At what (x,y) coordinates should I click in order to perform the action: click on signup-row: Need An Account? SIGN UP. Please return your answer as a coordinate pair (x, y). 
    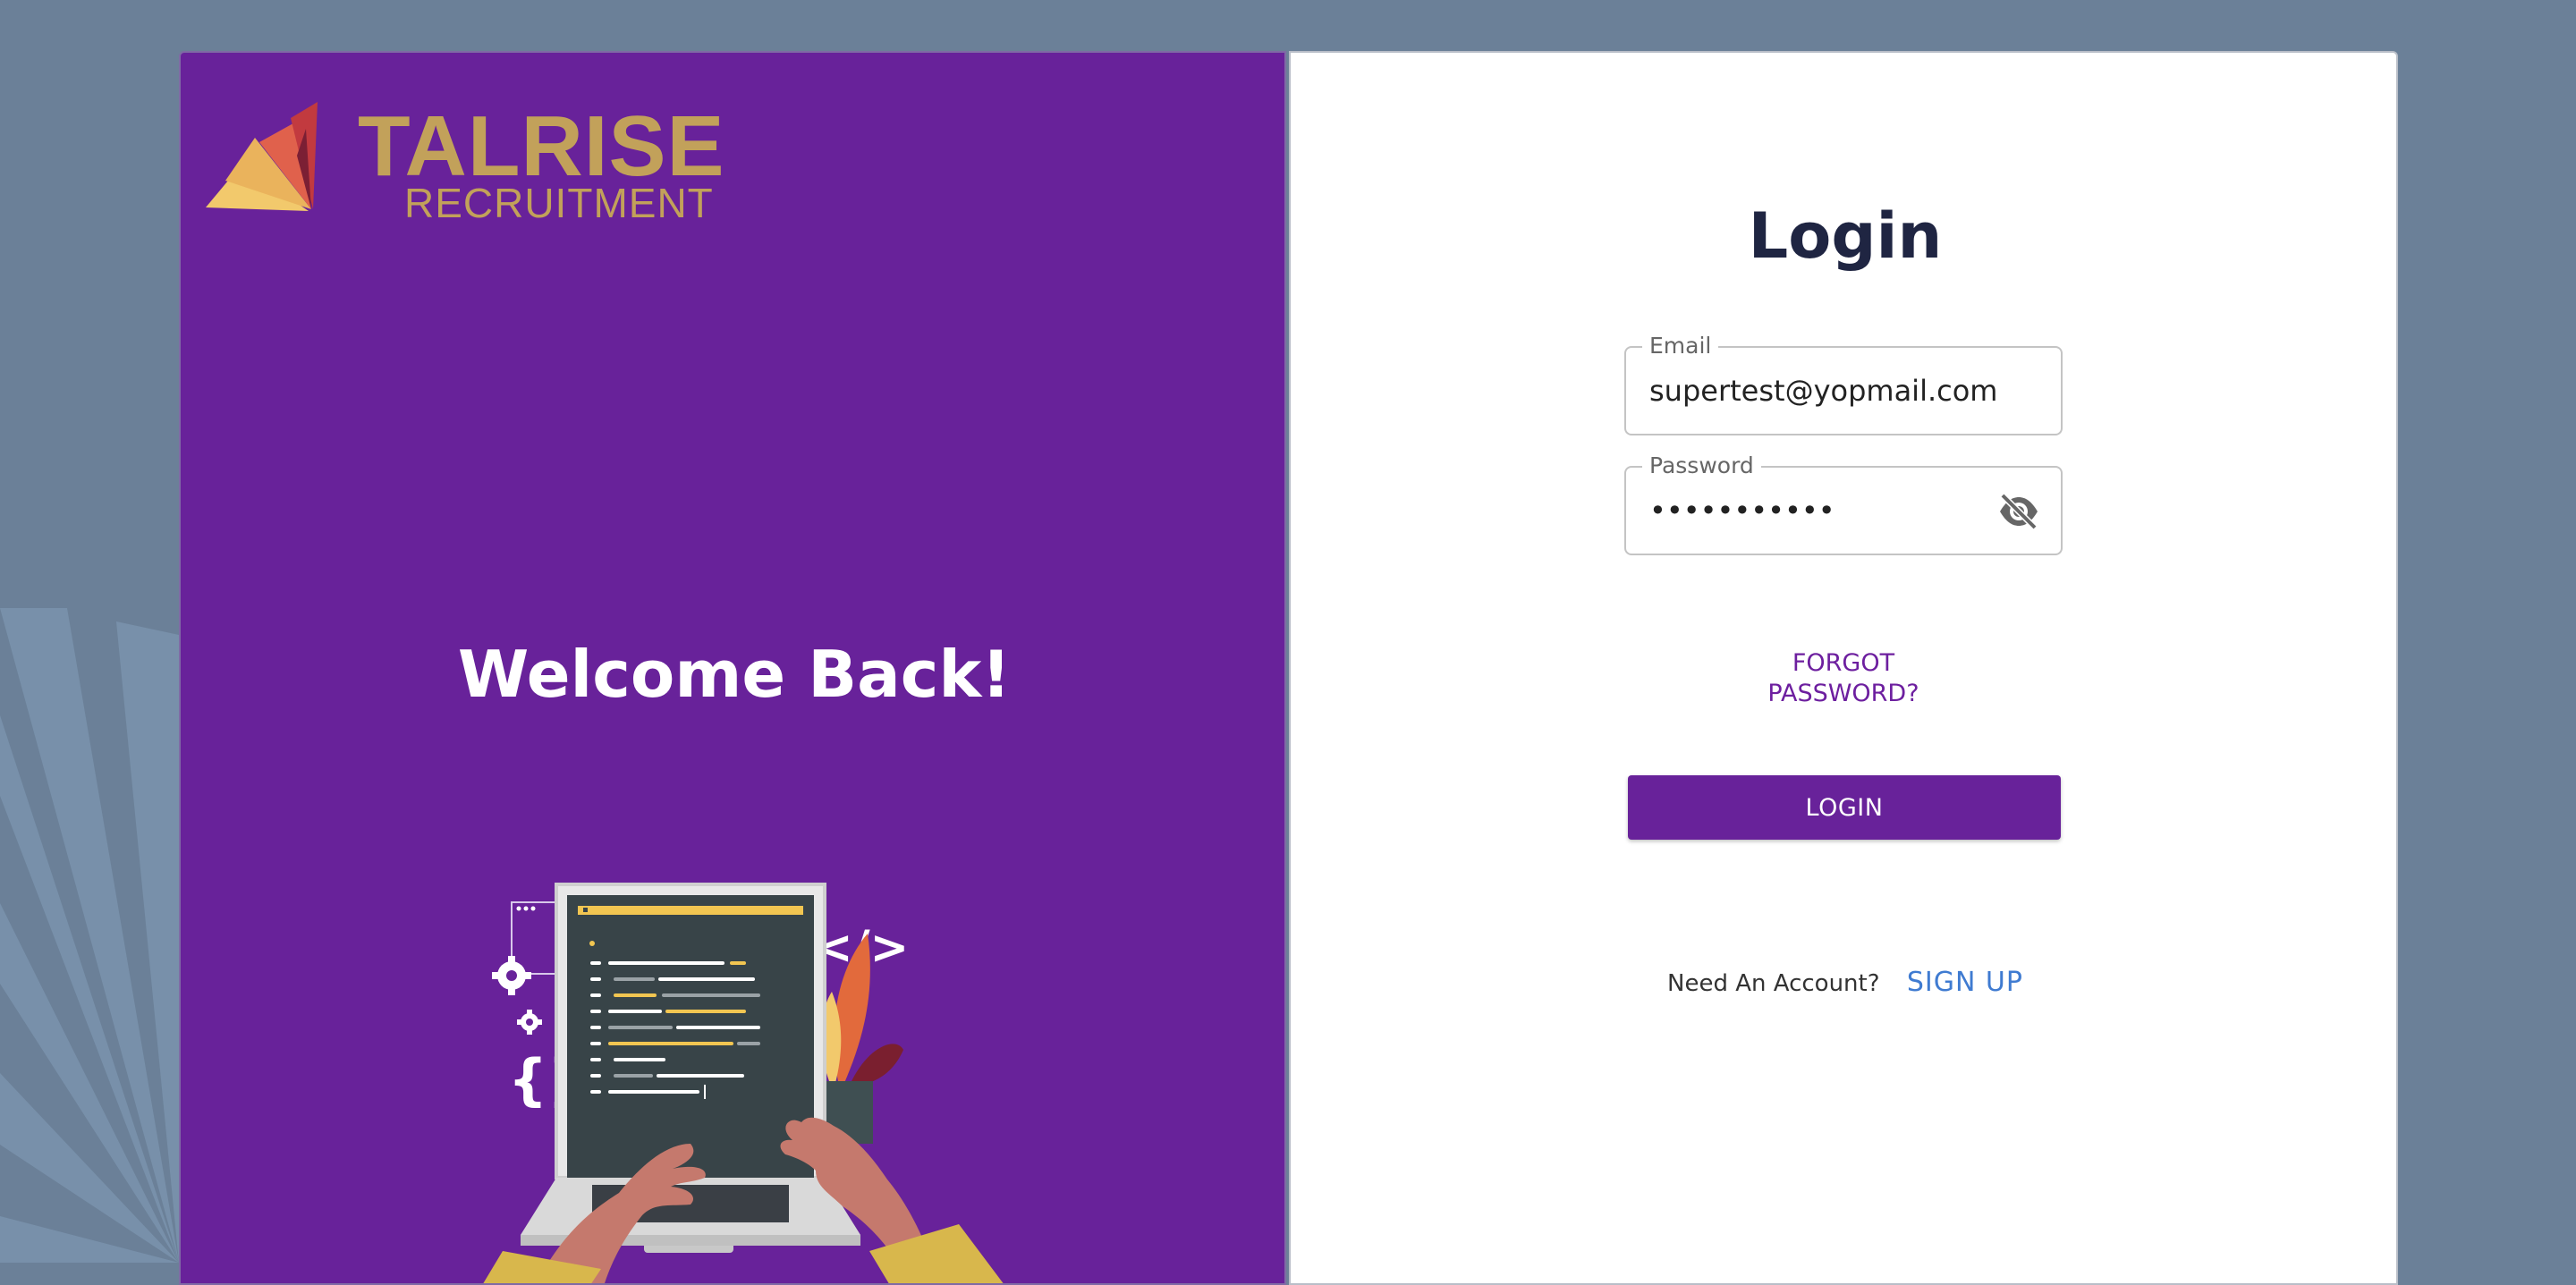
    Looking at the image, I should click on (1845, 983).